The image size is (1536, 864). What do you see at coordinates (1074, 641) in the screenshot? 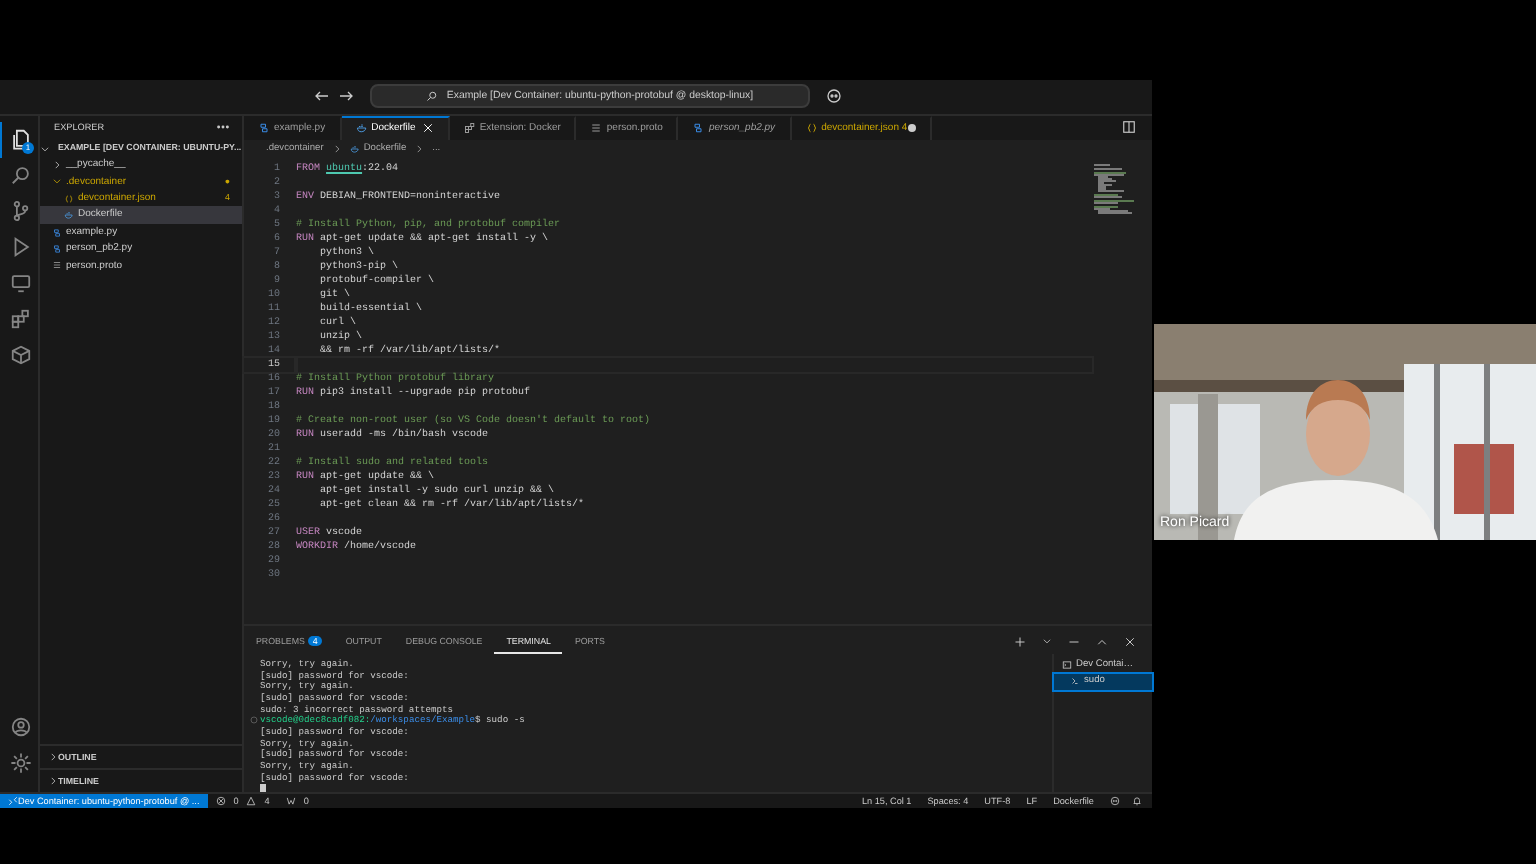
I see `minus-icon` at bounding box center [1074, 641].